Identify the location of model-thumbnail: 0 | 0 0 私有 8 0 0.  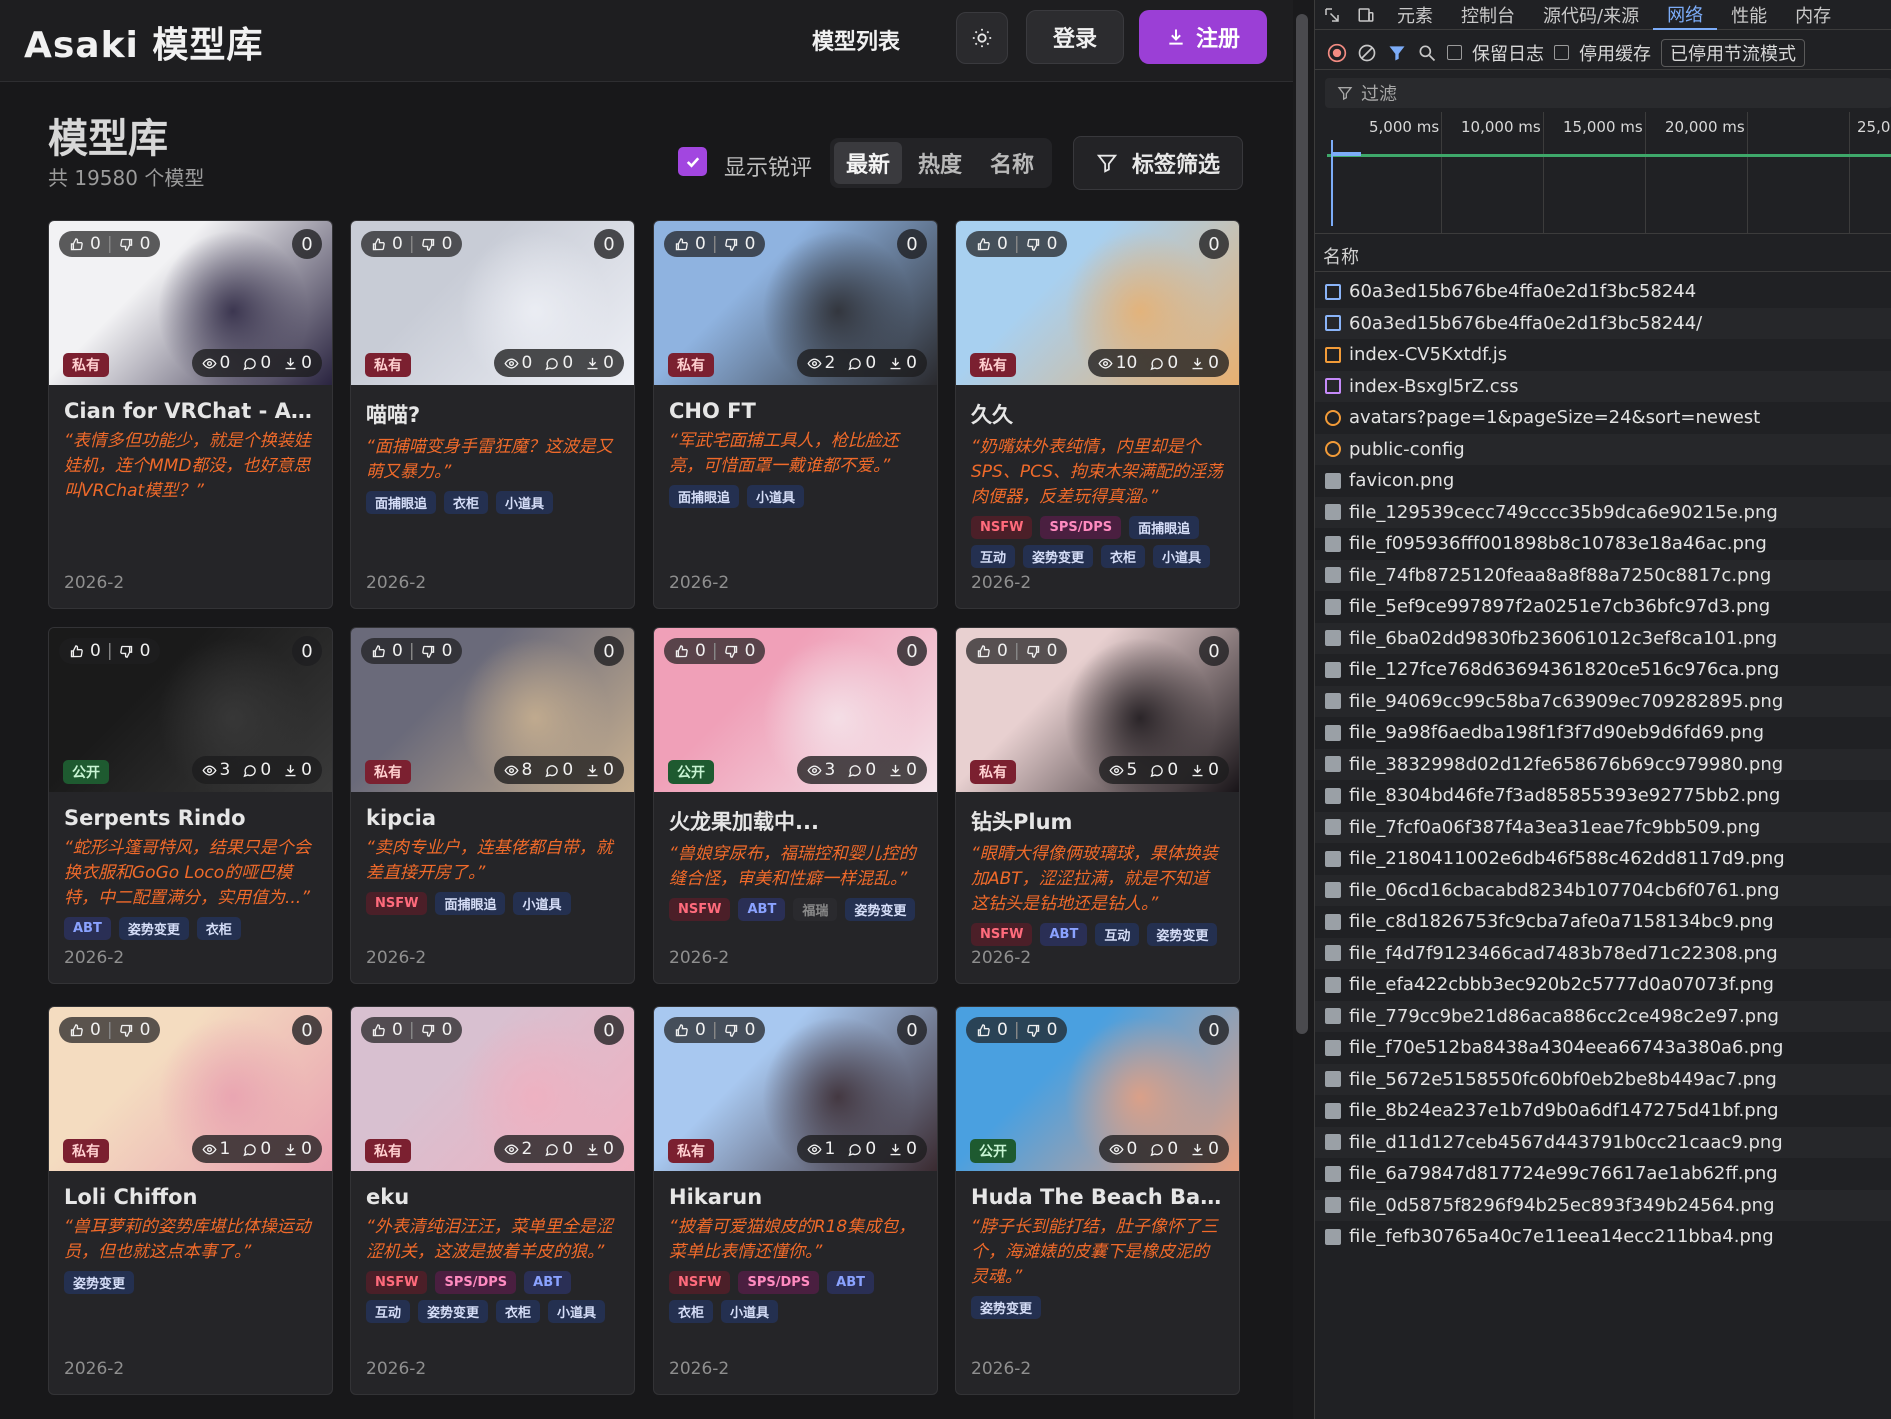
(492, 710).